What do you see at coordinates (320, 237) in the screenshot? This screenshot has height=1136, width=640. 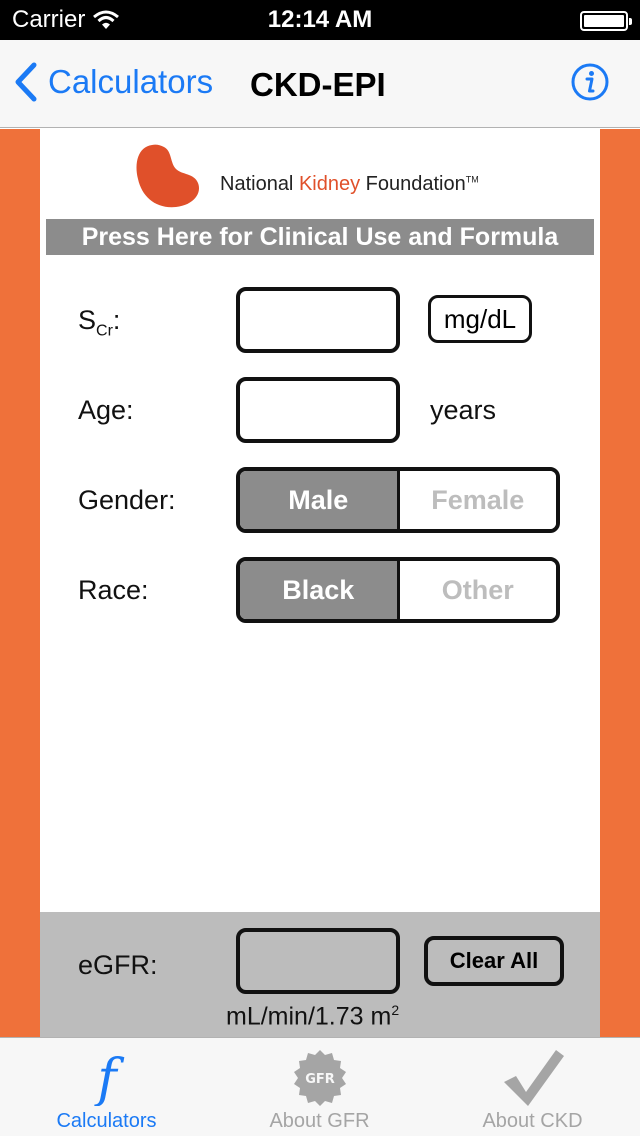 I see `clinical-use-button: Press Here for Clinical Use and Formula` at bounding box center [320, 237].